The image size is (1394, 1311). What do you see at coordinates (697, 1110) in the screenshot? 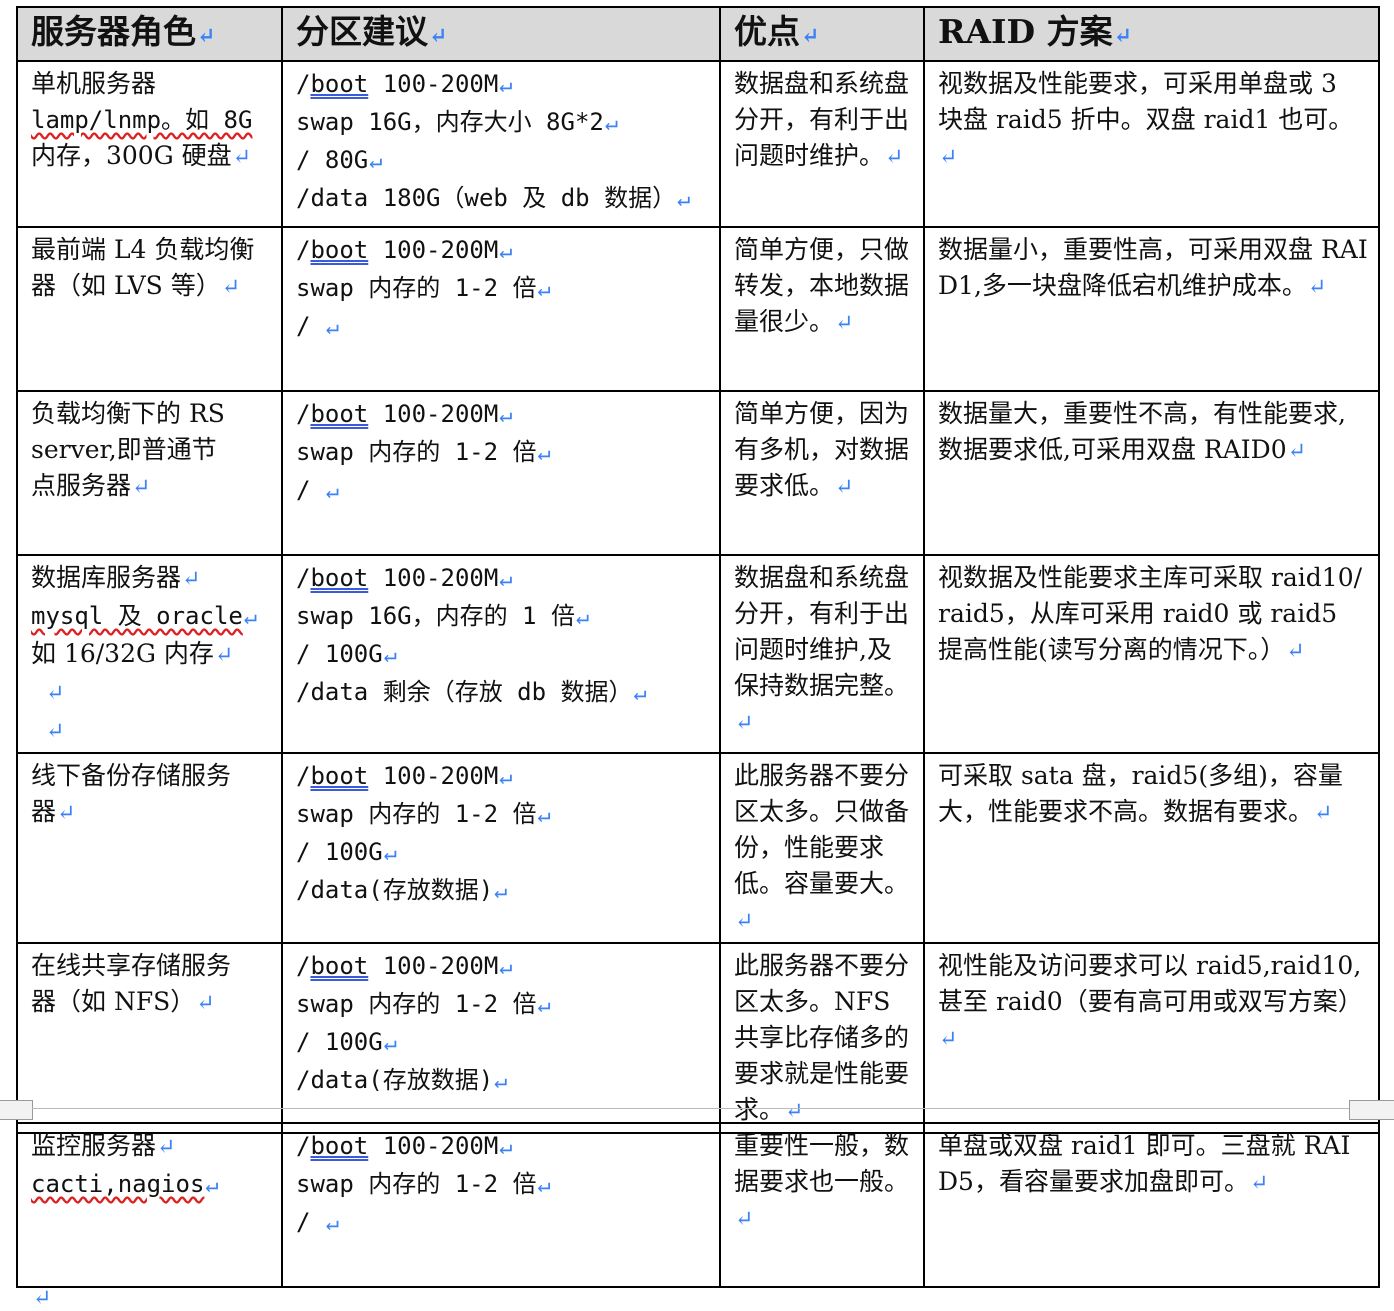
I see `page-break-divider` at bounding box center [697, 1110].